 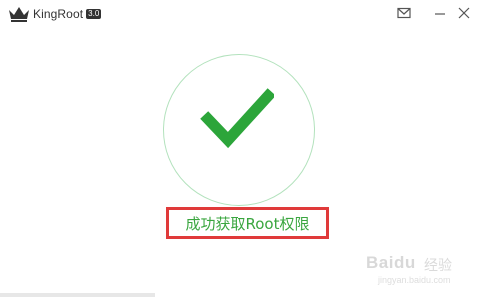 I want to click on baidu-watermark: Baidu 经验 jingyan.baidu.com, so click(x=421, y=269).